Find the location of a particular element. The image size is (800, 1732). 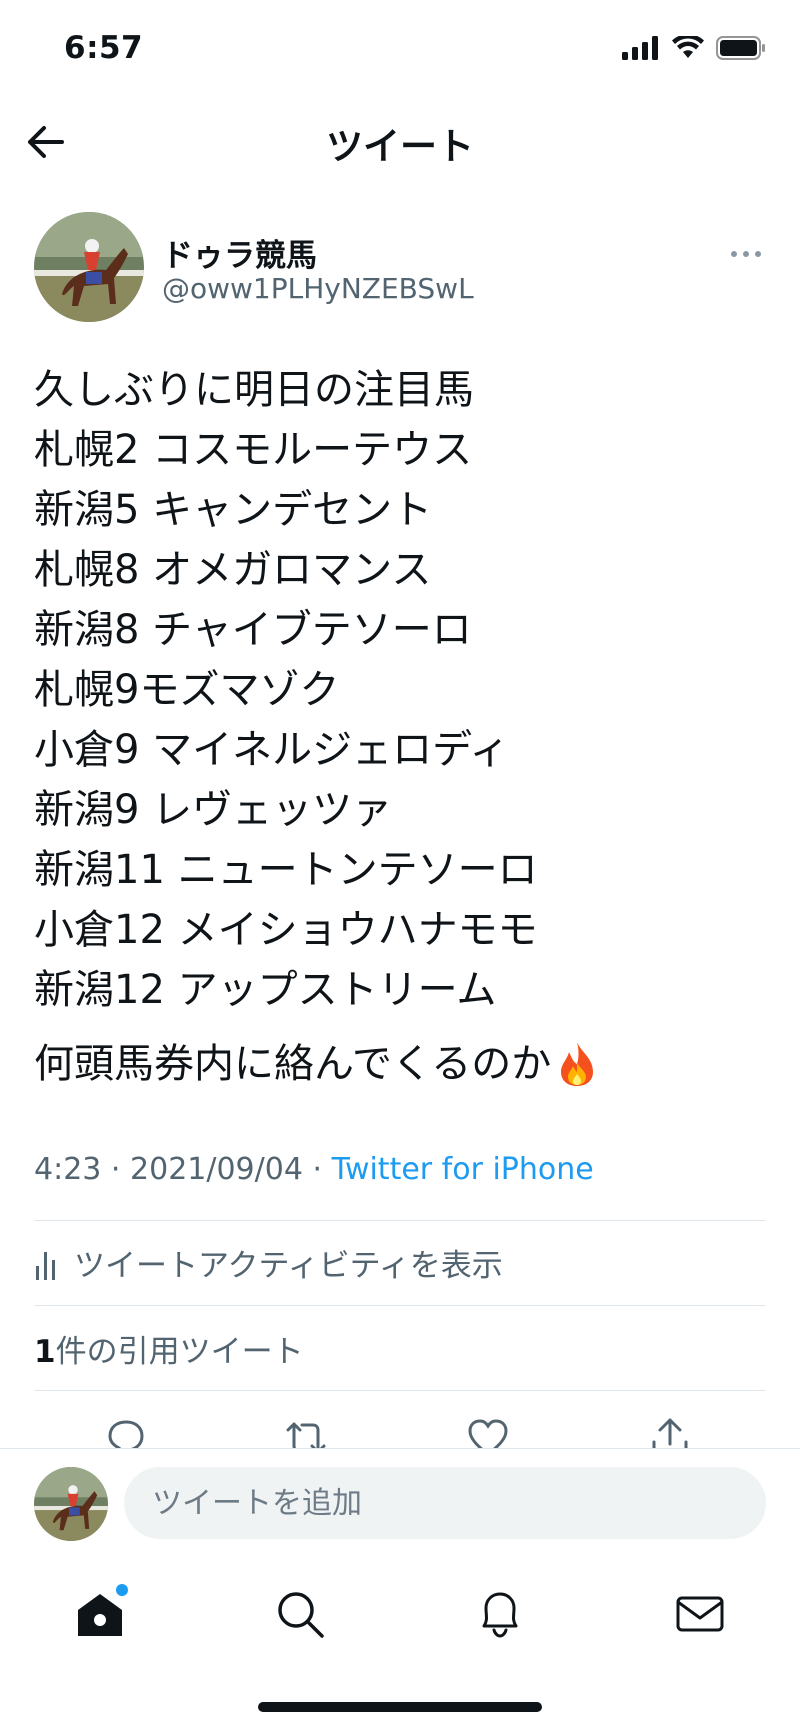

bar-chart-icon is located at coordinates (45, 1265).